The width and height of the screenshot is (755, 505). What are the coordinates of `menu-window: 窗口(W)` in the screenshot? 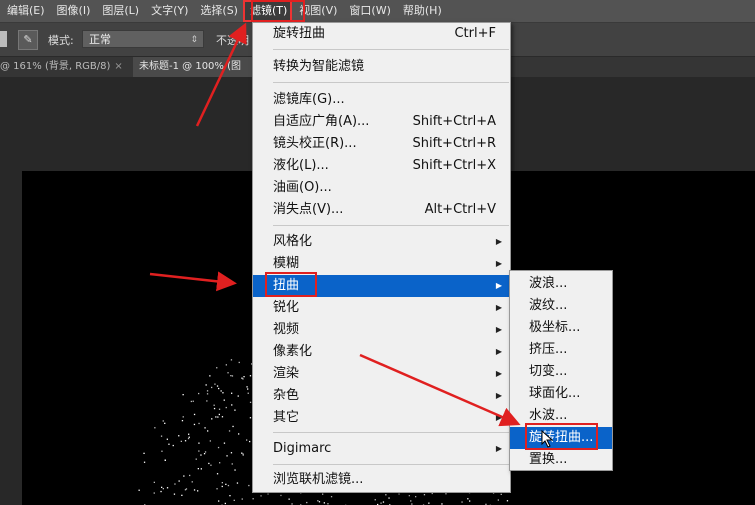 It's located at (368, 11).